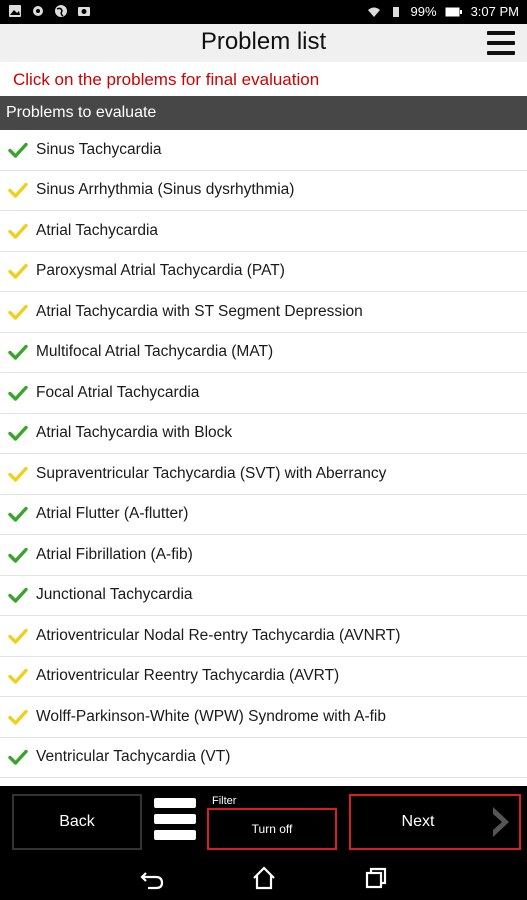 This screenshot has width=527, height=900. Describe the element at coordinates (418, 821) in the screenshot. I see `next-label: Next` at that location.